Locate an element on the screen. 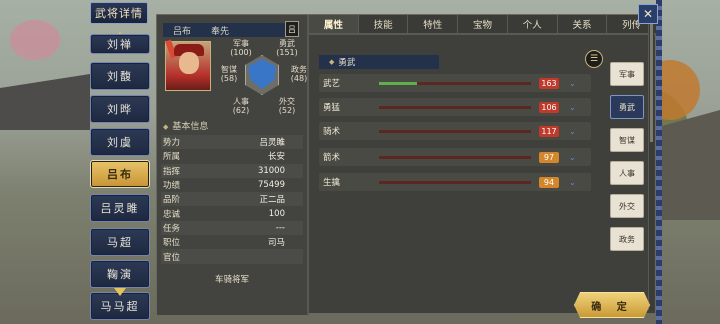 The height and width of the screenshot is (324, 720). tab-treasures: 宝物 is located at coordinates (483, 24).